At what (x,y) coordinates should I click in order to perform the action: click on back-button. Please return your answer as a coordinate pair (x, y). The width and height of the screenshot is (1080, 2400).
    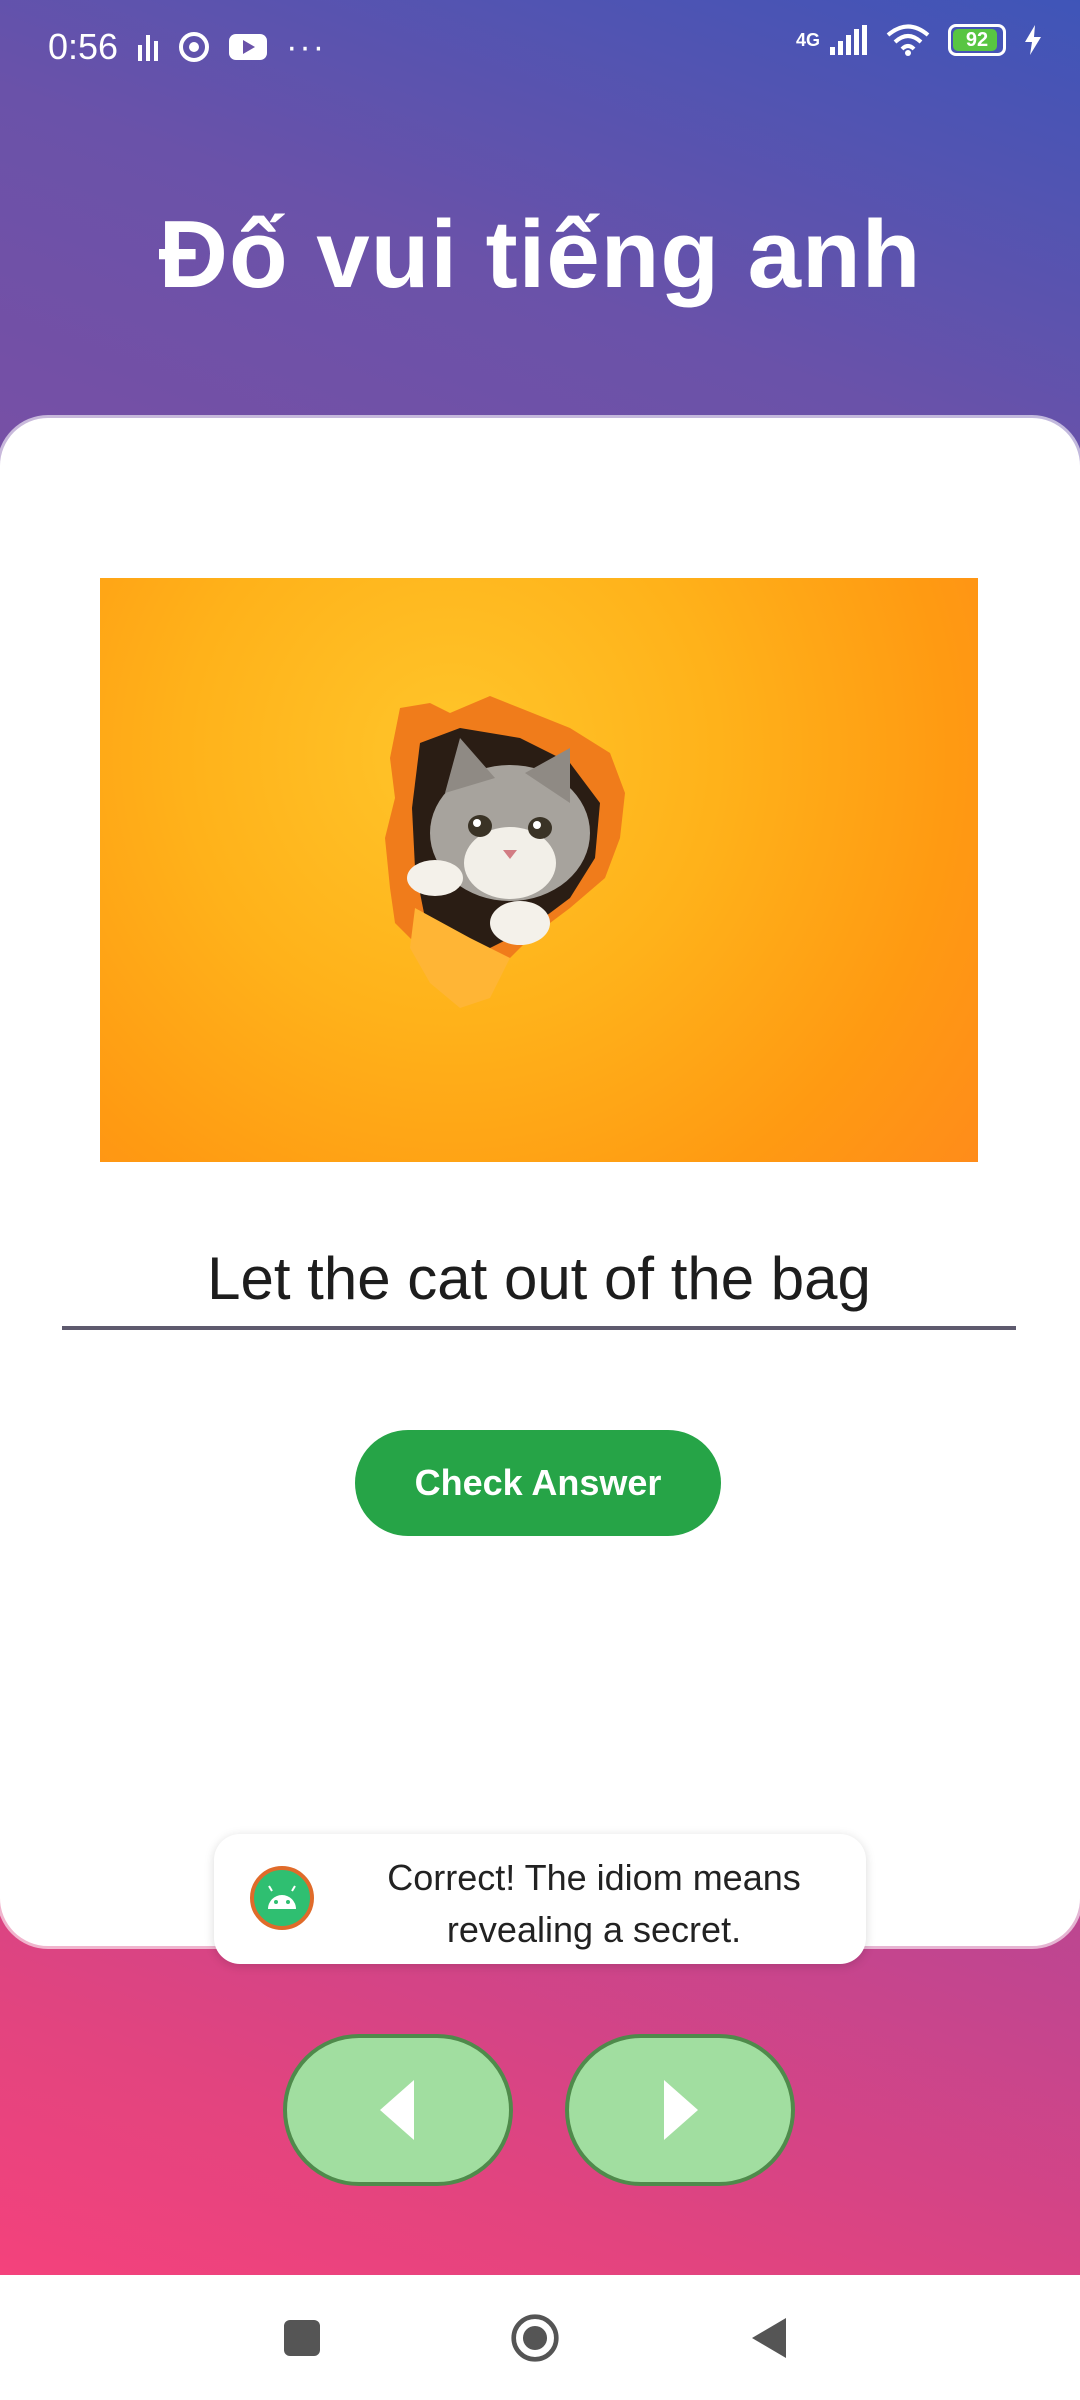
    Looking at the image, I should click on (770, 2338).